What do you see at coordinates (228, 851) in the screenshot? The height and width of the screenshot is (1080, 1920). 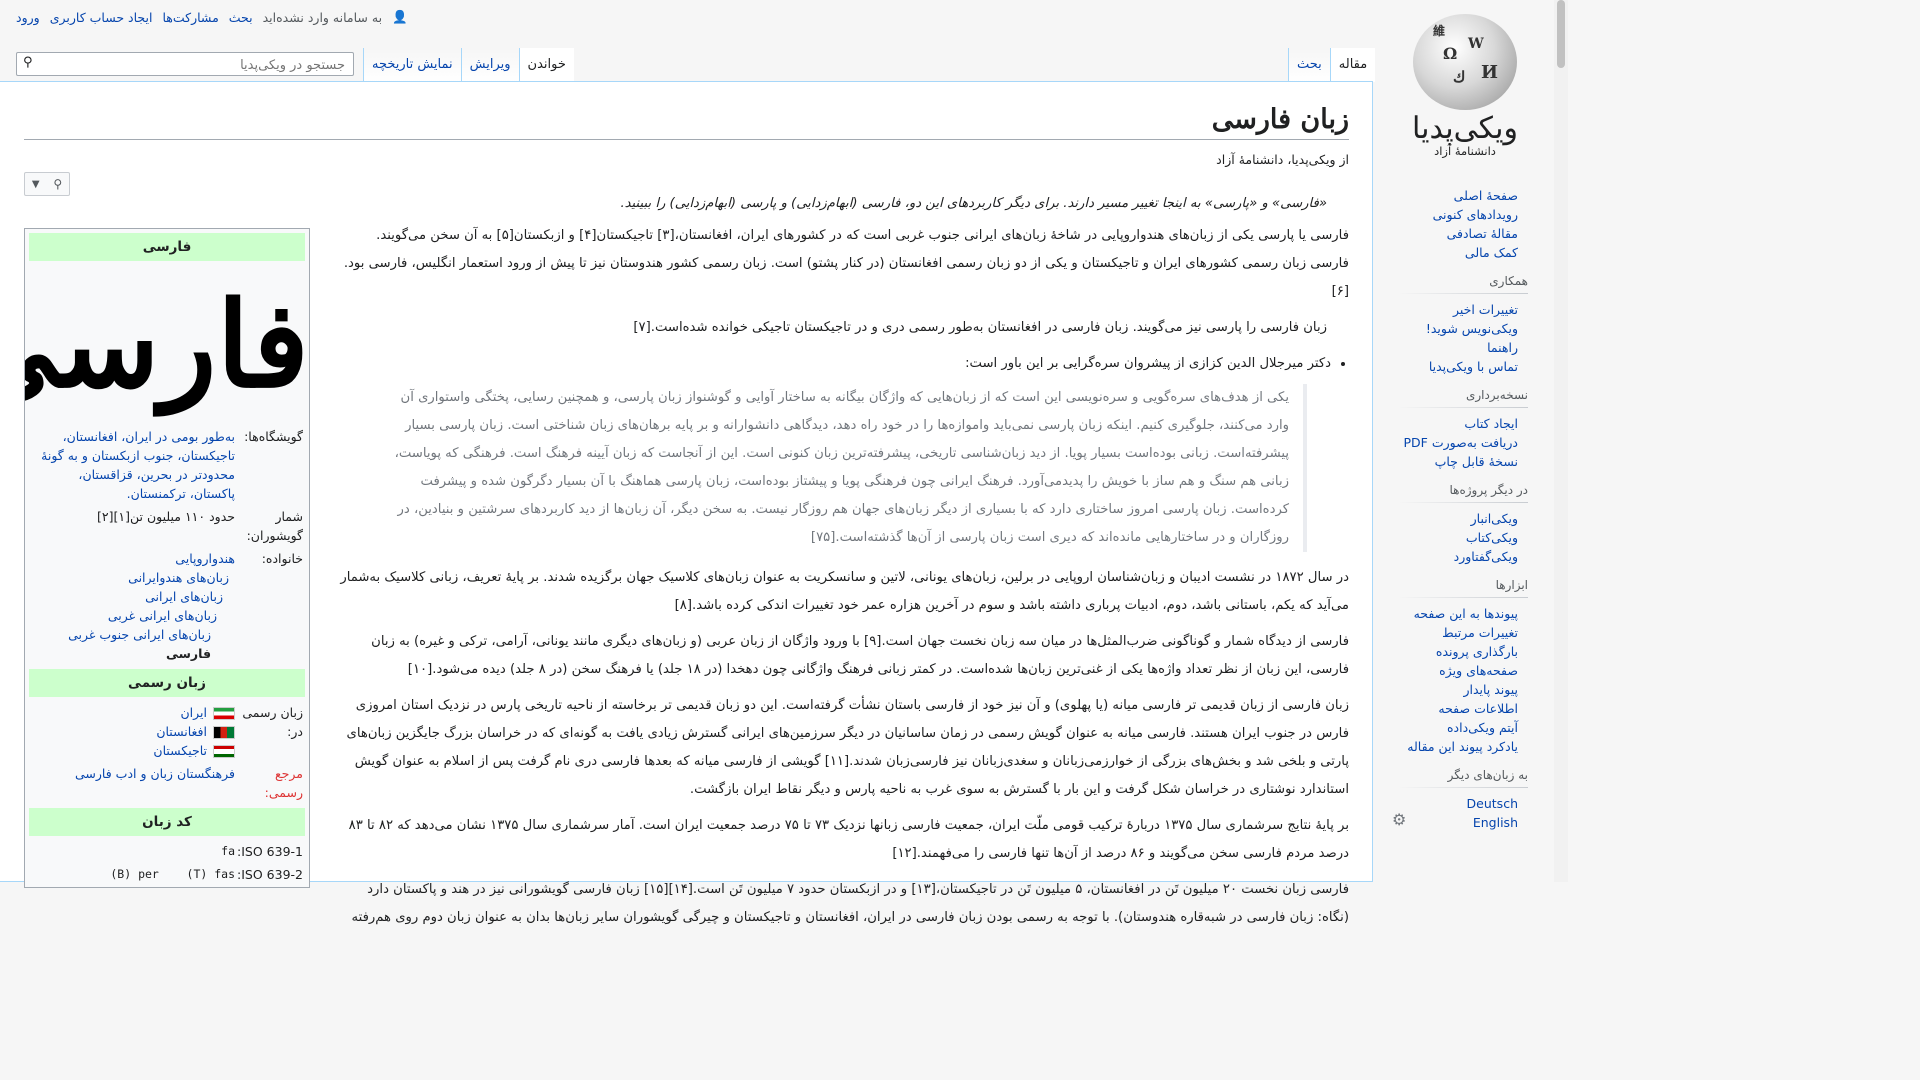 I see `iso1-value: fa` at bounding box center [228, 851].